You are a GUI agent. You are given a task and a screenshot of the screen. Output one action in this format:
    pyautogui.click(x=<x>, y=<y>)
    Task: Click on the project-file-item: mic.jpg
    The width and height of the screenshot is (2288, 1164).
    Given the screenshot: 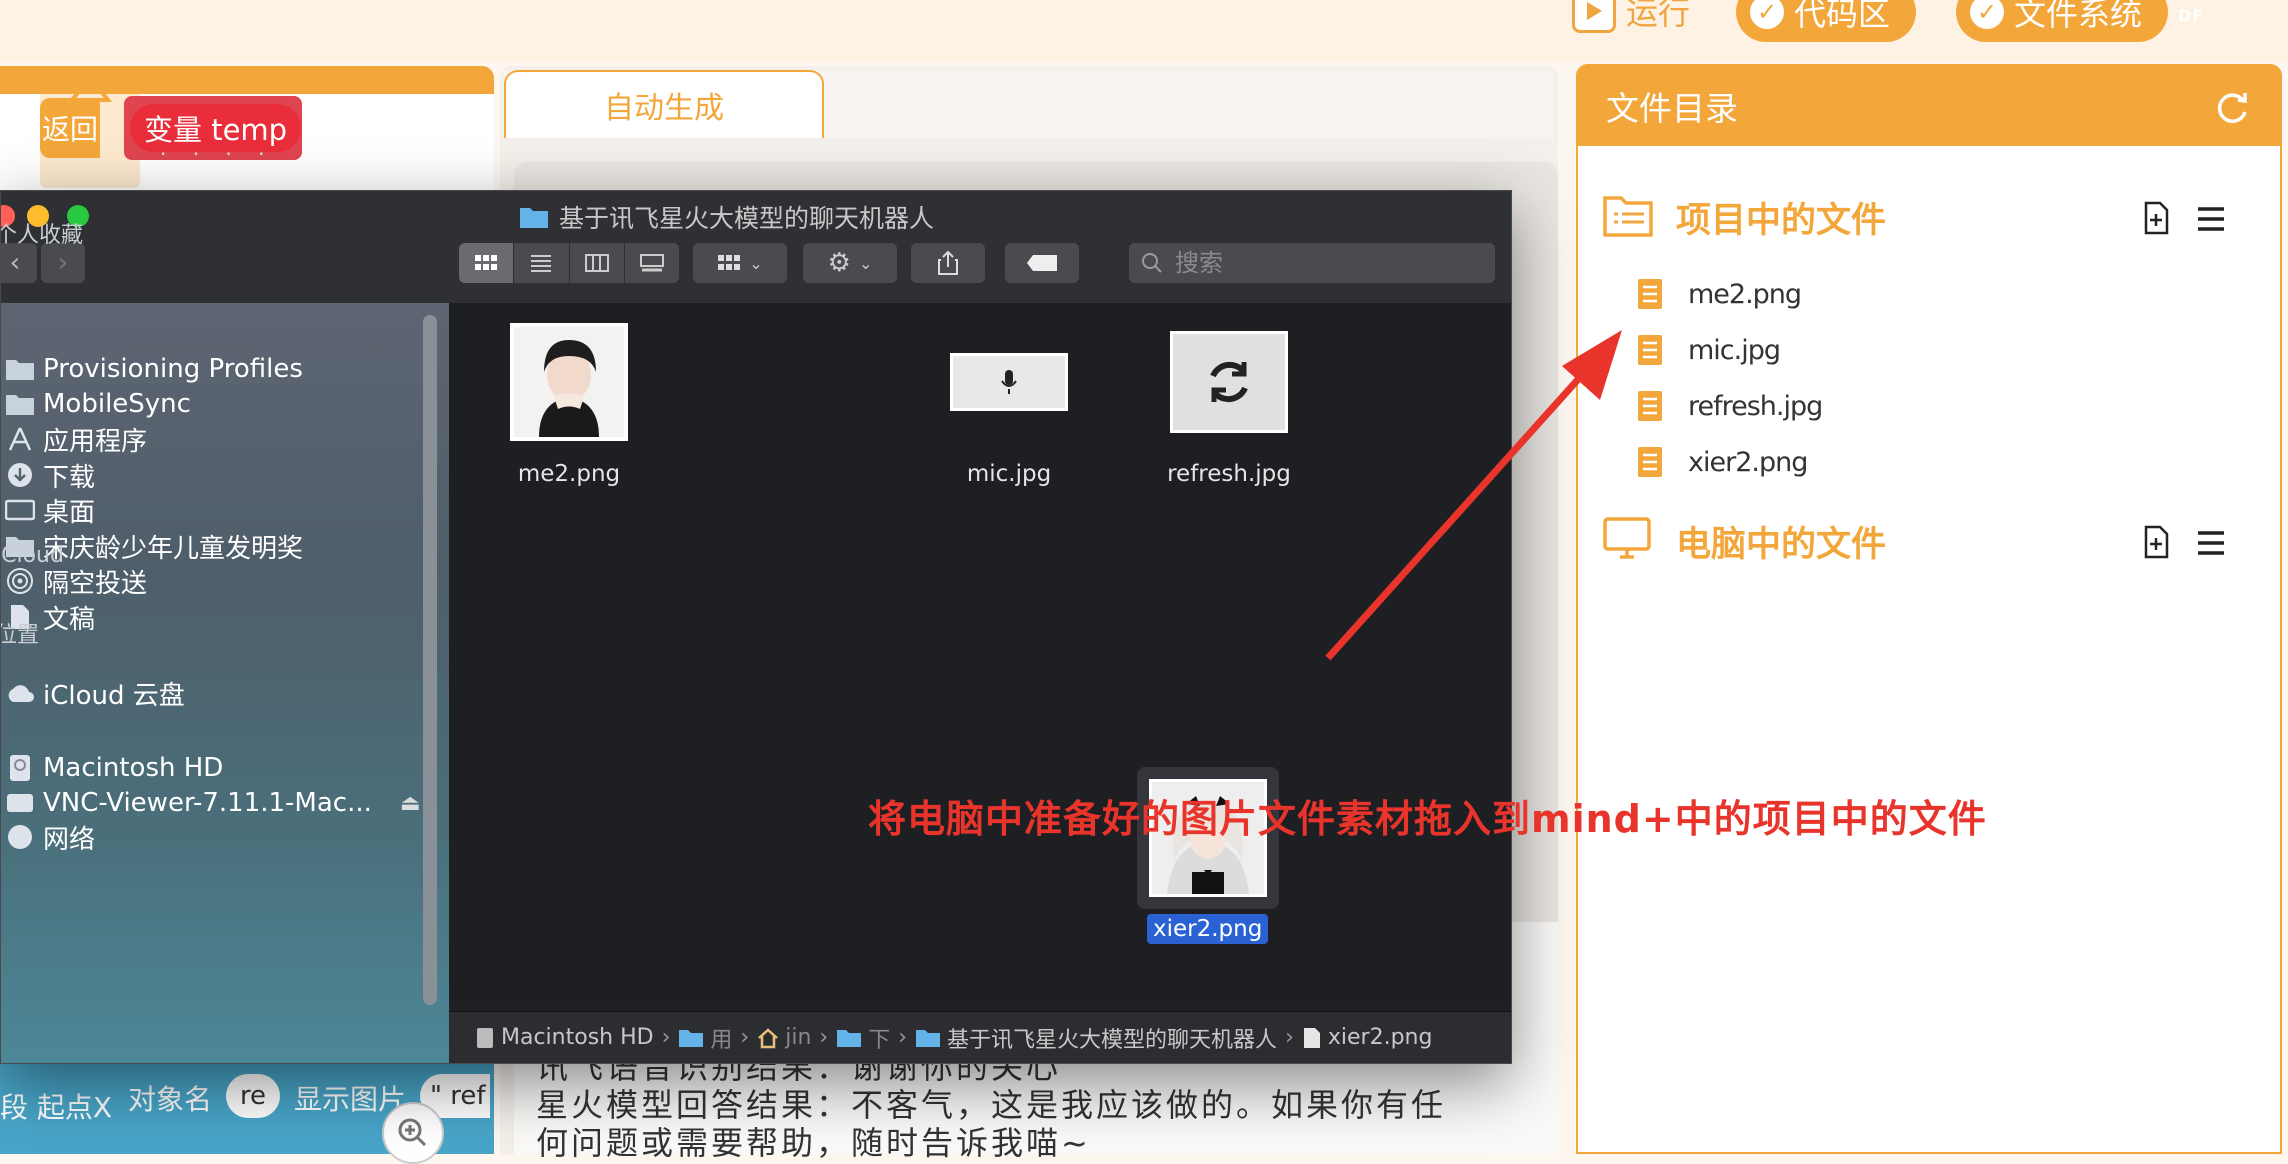 What is the action you would take?
    pyautogui.click(x=1708, y=350)
    